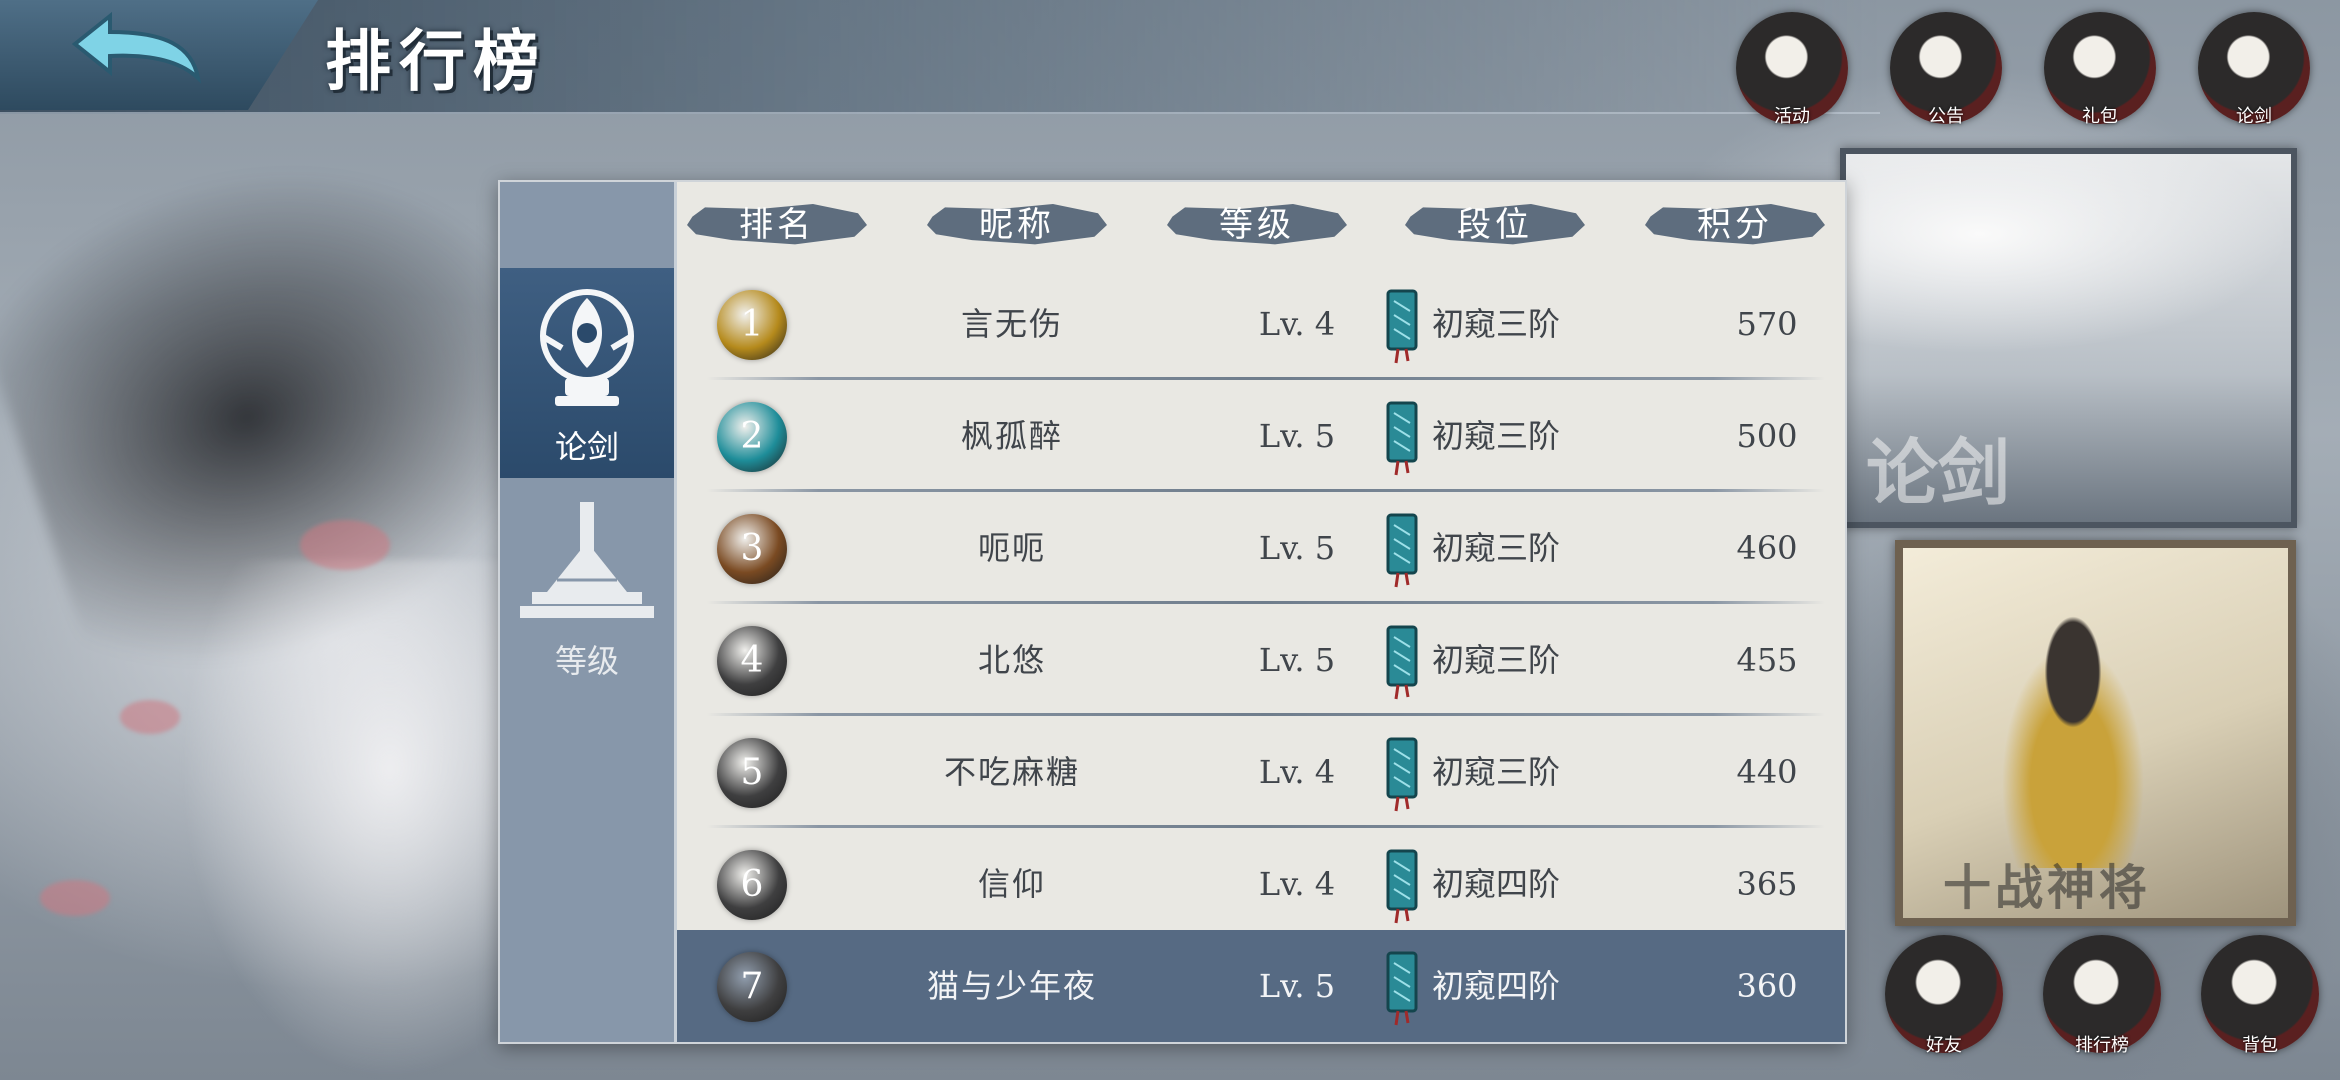 The image size is (2340, 1080). Describe the element at coordinates (752, 437) in the screenshot. I see `rank-badge: 2` at that location.